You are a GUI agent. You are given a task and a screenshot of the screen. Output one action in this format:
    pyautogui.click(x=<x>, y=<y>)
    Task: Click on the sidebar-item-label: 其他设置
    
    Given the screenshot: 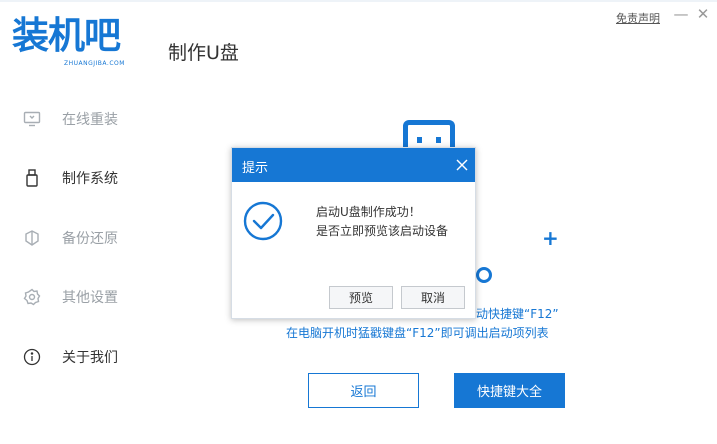 What is the action you would take?
    pyautogui.click(x=90, y=298)
    